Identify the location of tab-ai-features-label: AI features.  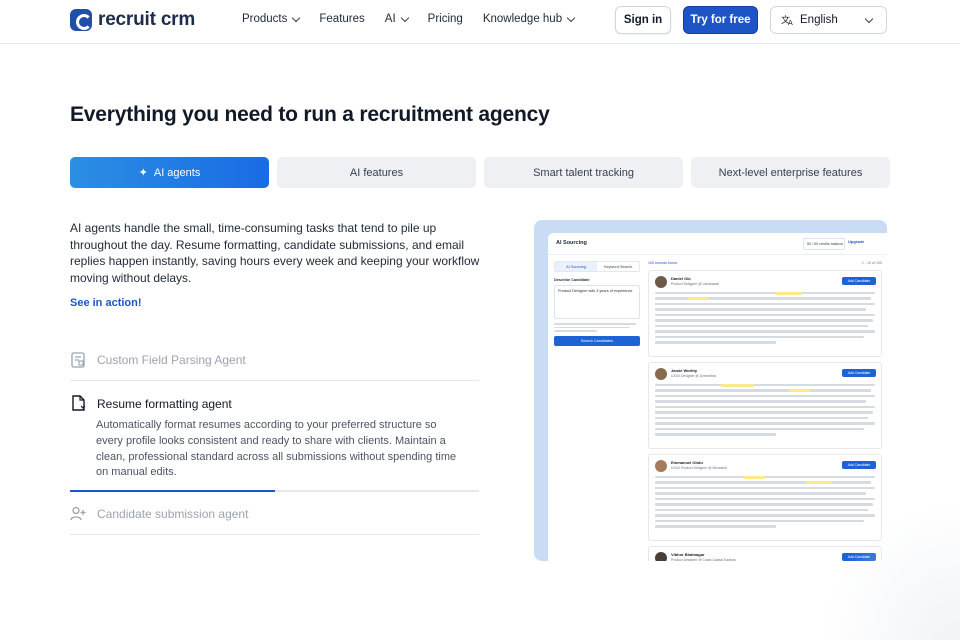
(376, 172).